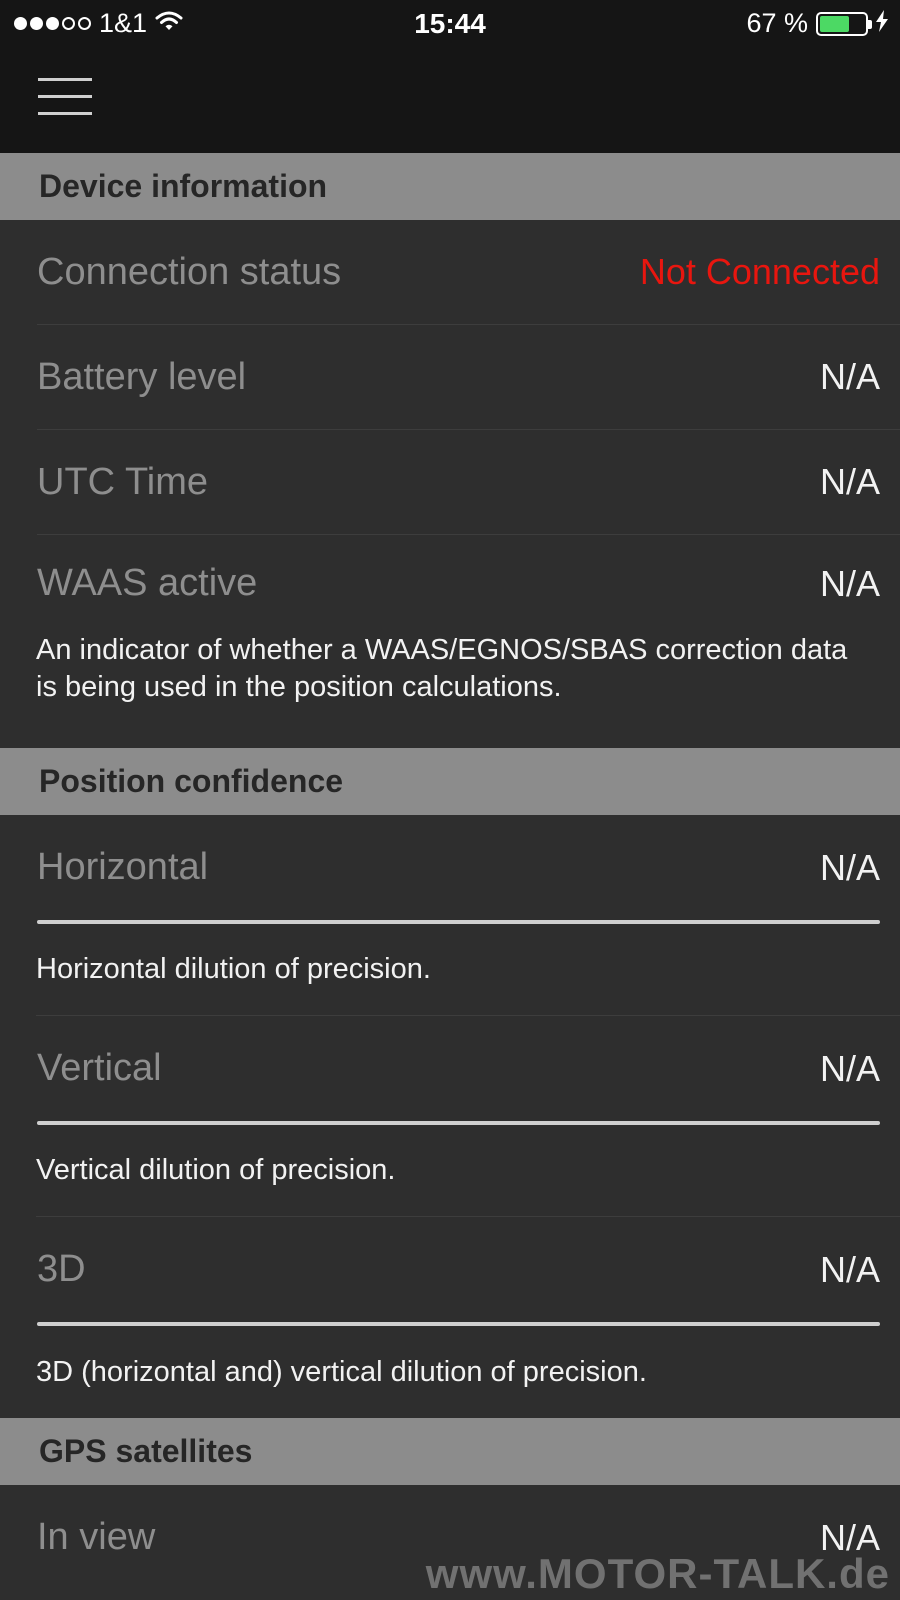 The height and width of the screenshot is (1600, 900). What do you see at coordinates (468, 1068) in the screenshot?
I see `row-vertical: Vertical N/A` at bounding box center [468, 1068].